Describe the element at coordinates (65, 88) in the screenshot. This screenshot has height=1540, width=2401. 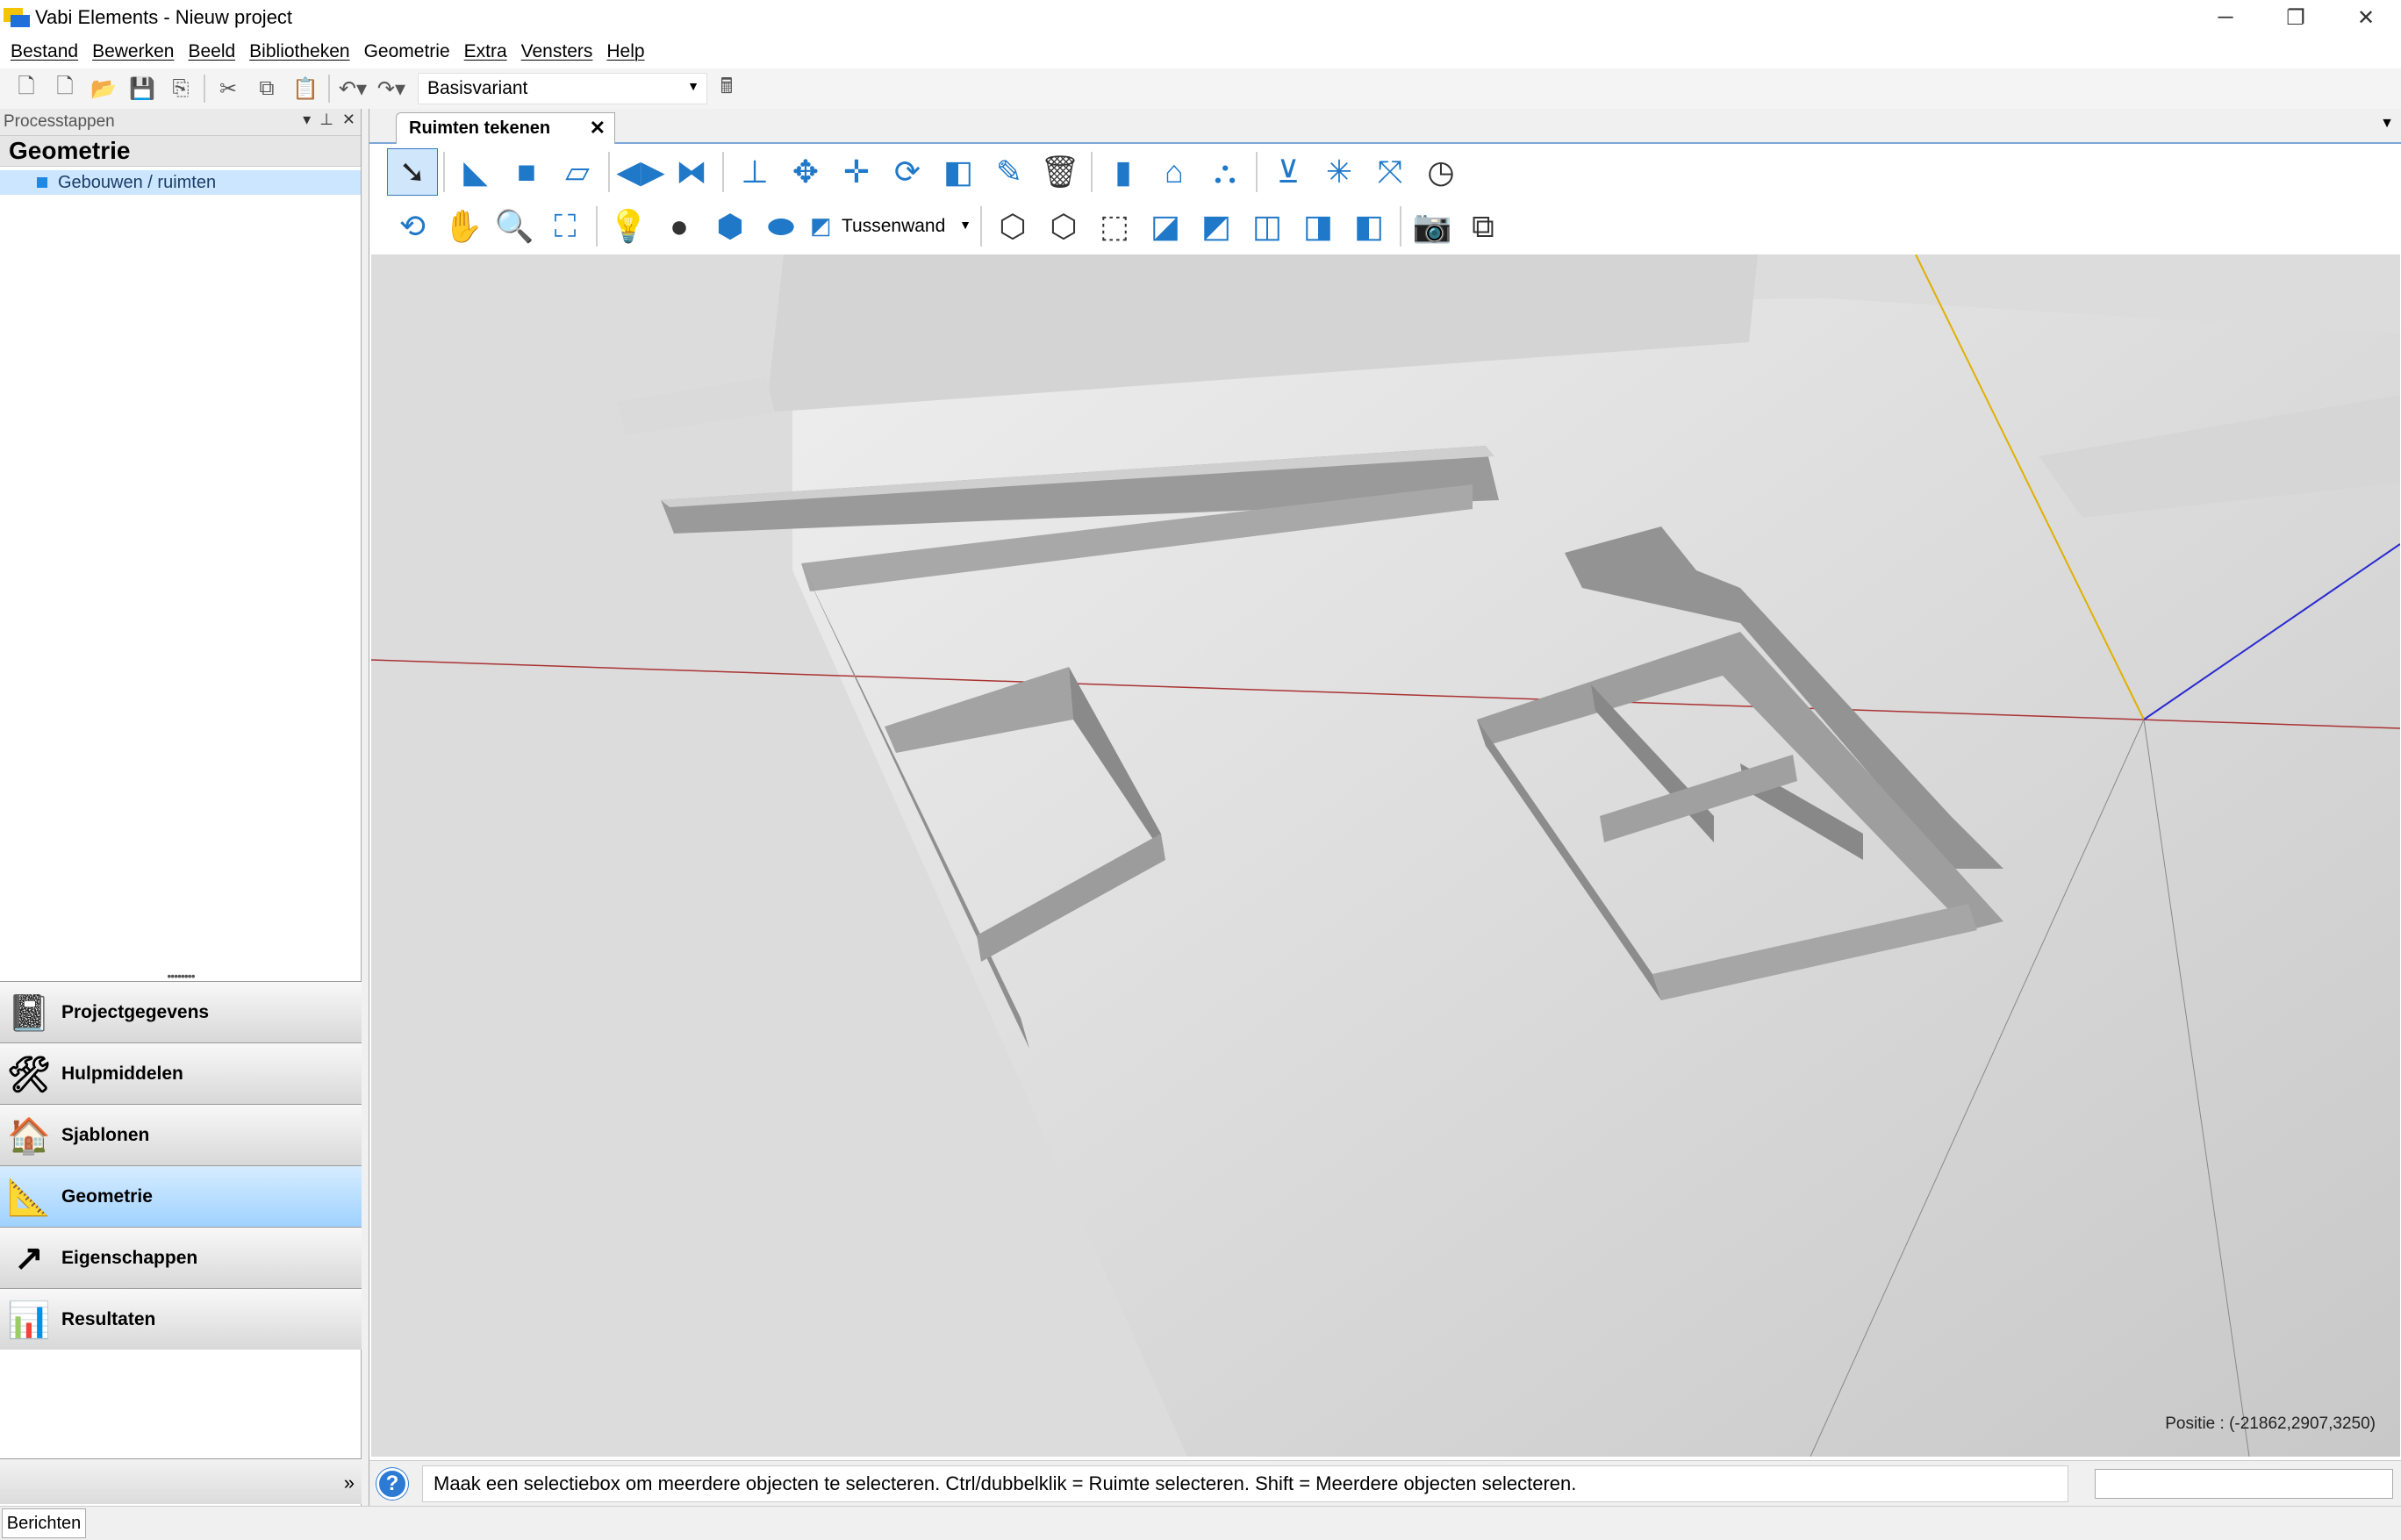
I see `new-from-template-icon: 🗋` at that location.